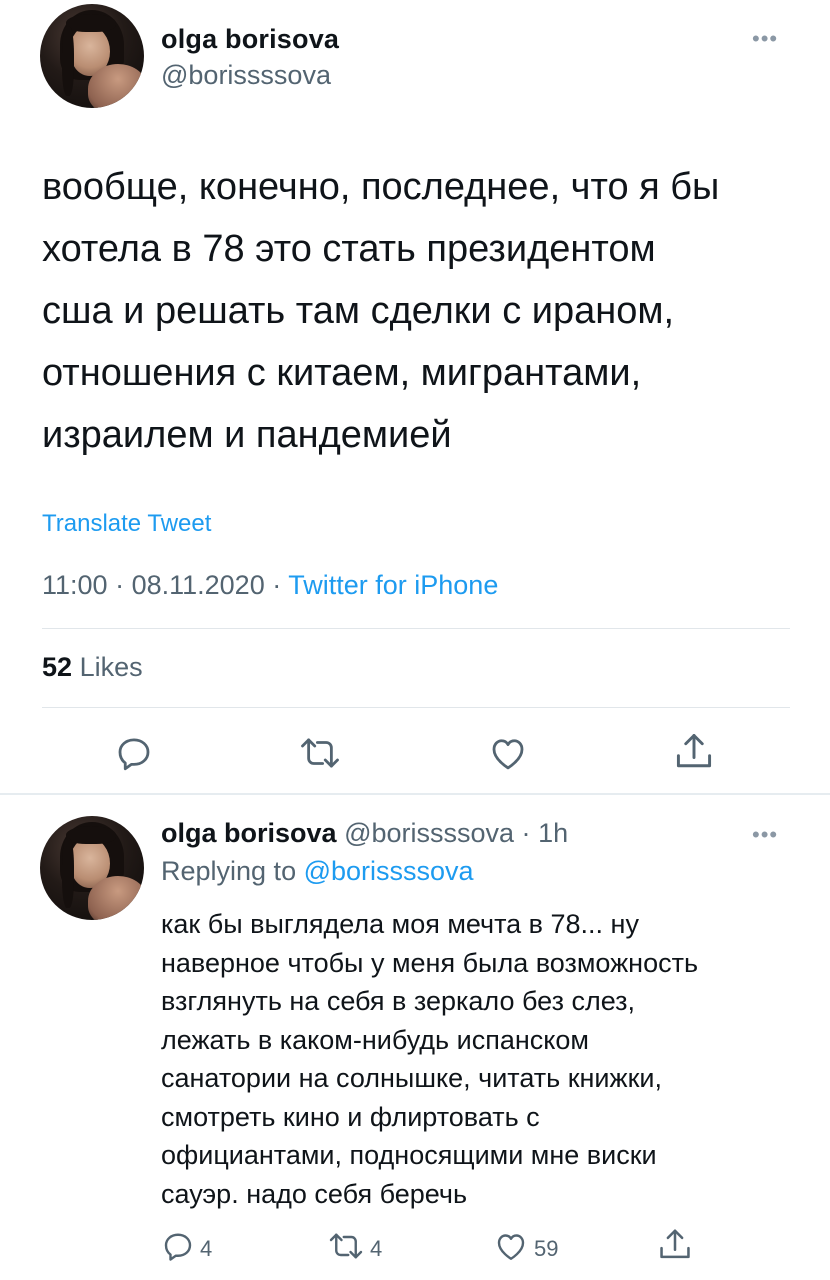 Image resolution: width=830 pixels, height=1280 pixels. Describe the element at coordinates (765, 835) in the screenshot. I see `reply-more-options-icon: •••` at that location.